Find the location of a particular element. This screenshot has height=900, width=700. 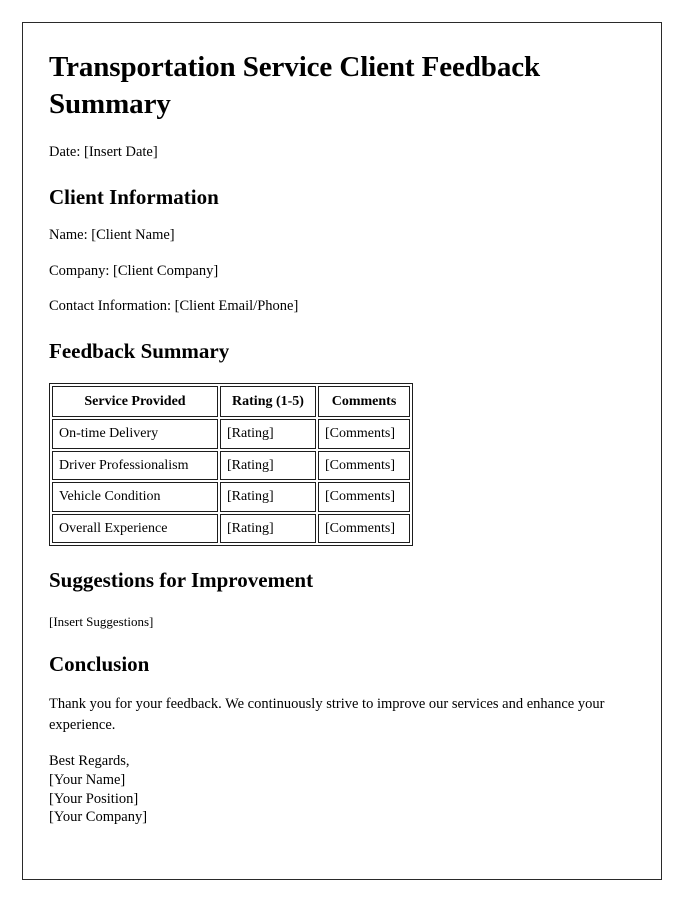

table-cell-service: Vehicle Condition is located at coordinates (135, 497).